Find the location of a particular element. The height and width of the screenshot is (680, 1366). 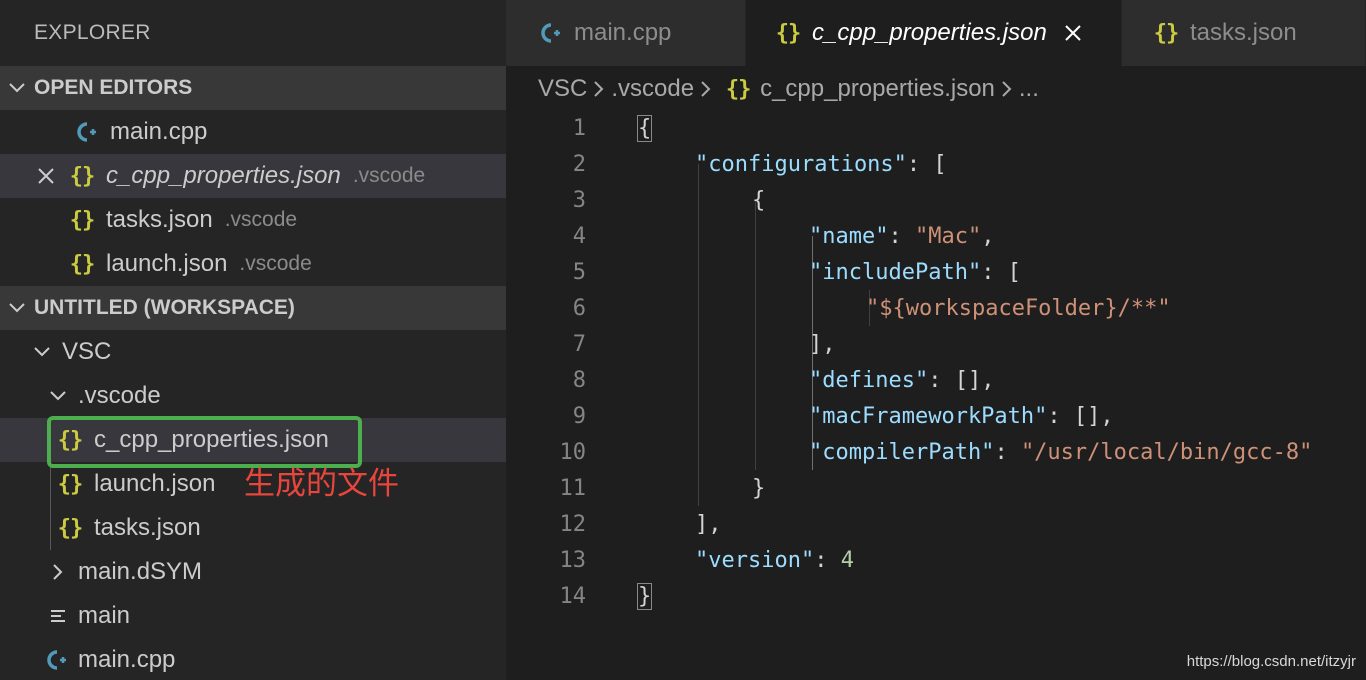

code-line: 7 ], is located at coordinates (936, 344).